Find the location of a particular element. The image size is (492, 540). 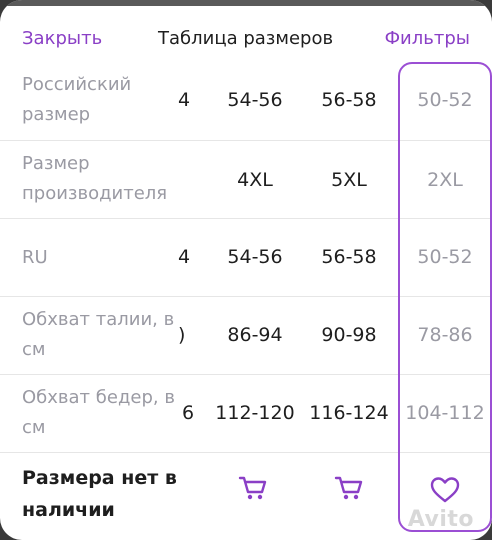

table-row: Российский размер 4 54-56 56-58 50-52 is located at coordinates (246, 101).